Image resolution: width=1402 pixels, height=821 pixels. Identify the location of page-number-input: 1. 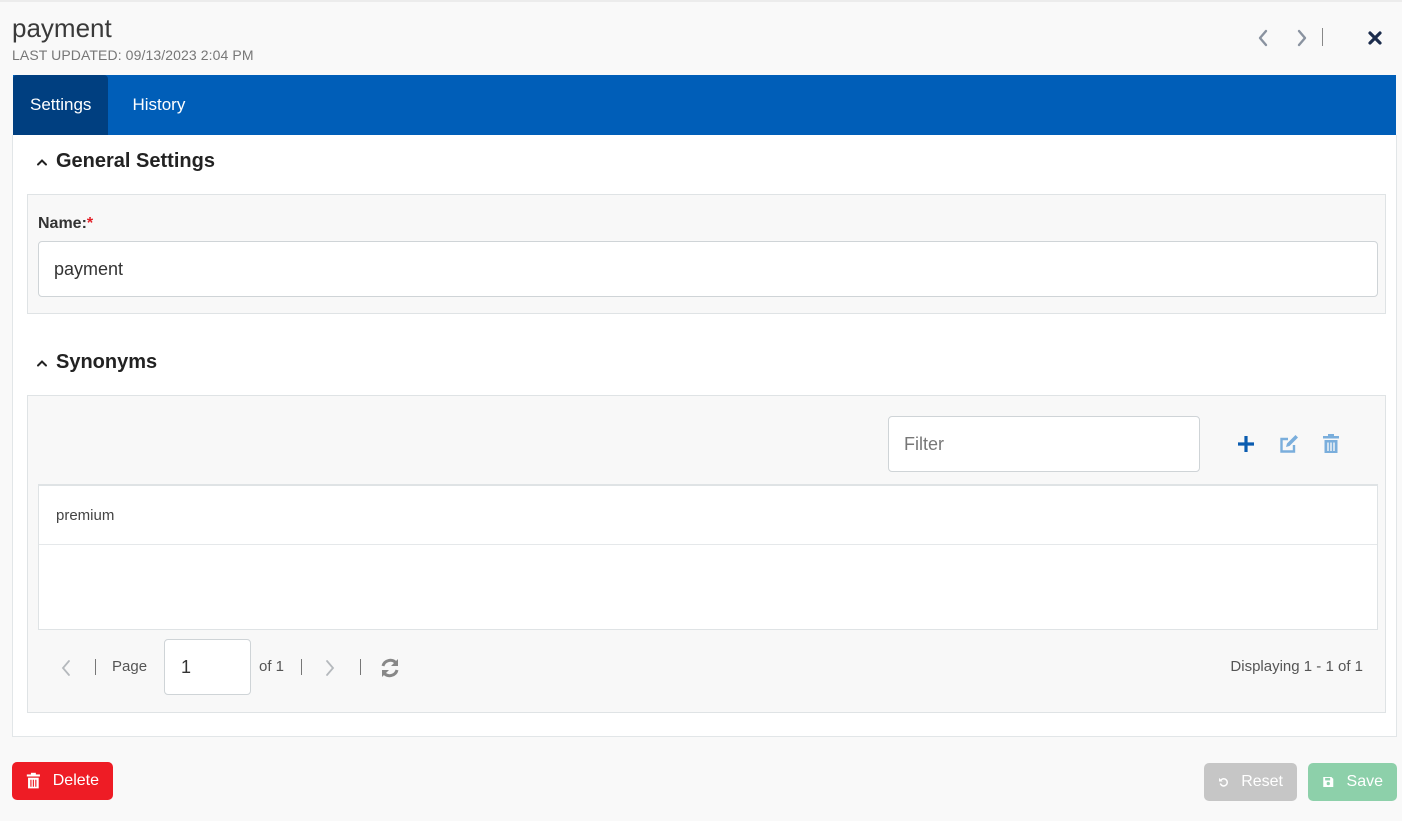
(207, 667).